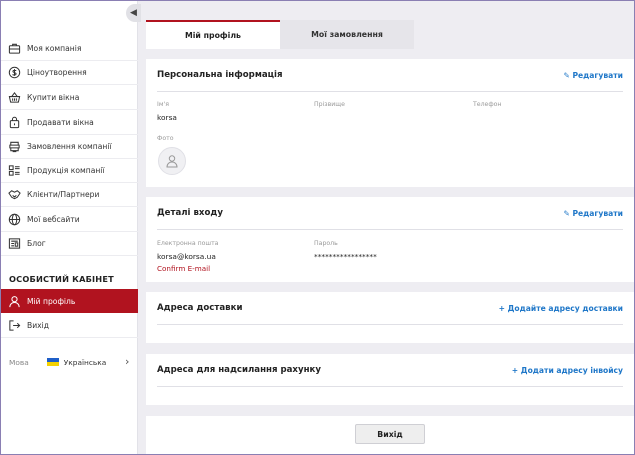 The width and height of the screenshot is (635, 455). What do you see at coordinates (326, 243) in the screenshot?
I see `password-label: Пароль` at bounding box center [326, 243].